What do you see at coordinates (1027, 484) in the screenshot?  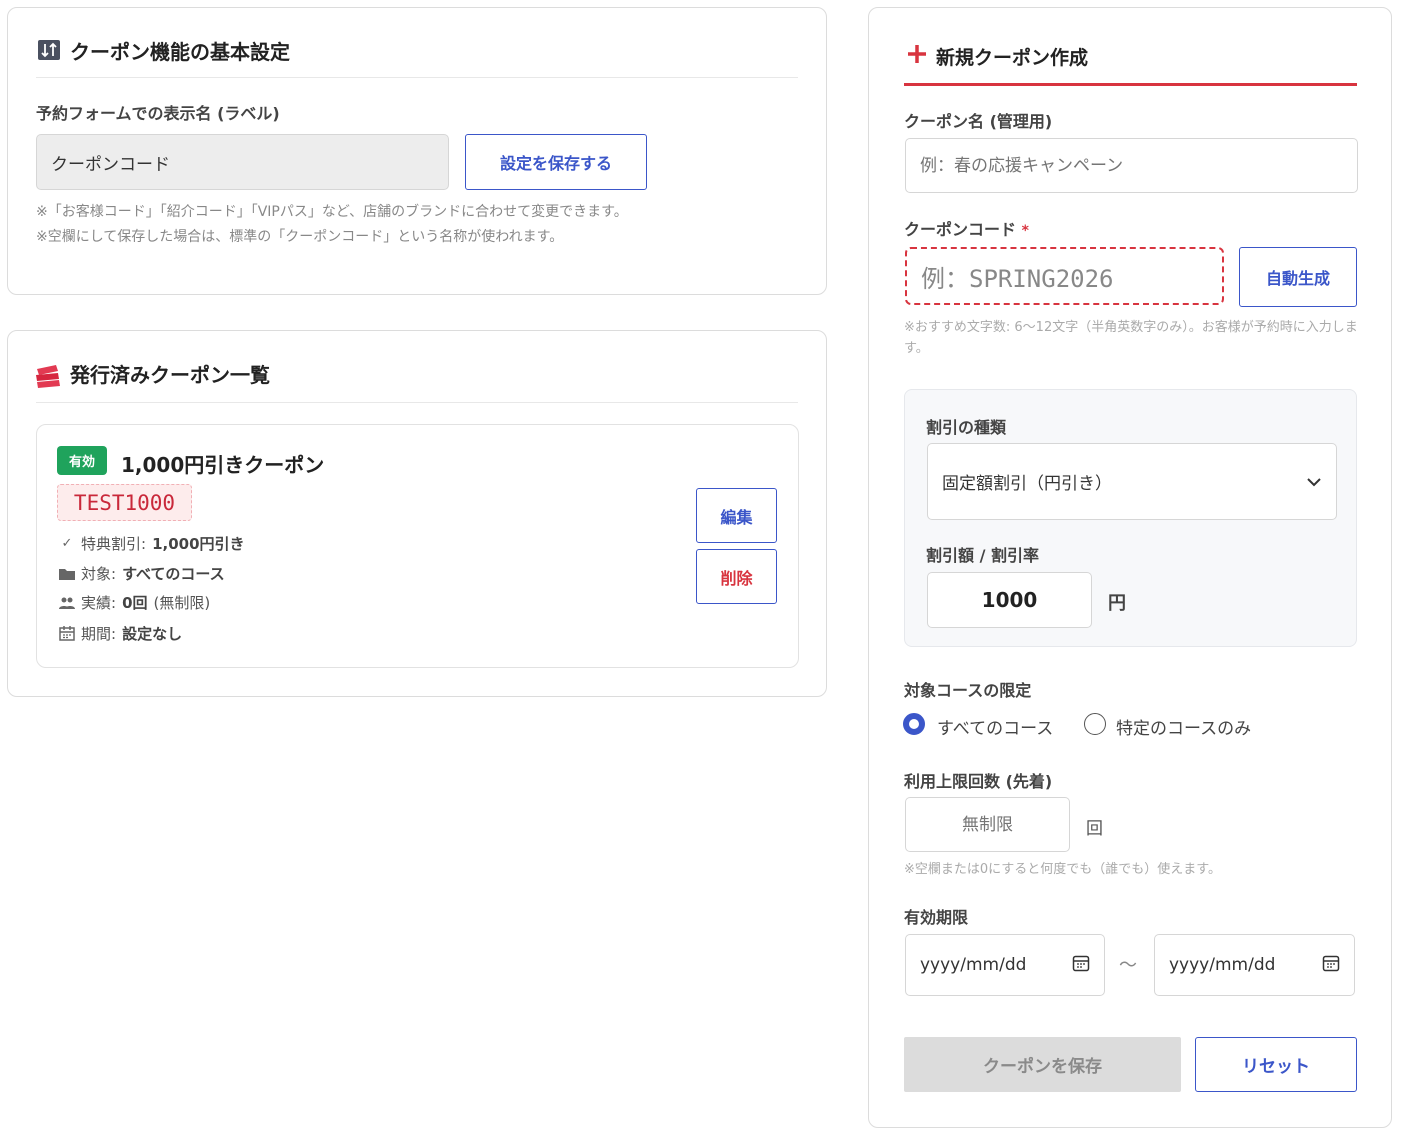 I see `discount-type-value: 固定額割引（円引き）` at bounding box center [1027, 484].